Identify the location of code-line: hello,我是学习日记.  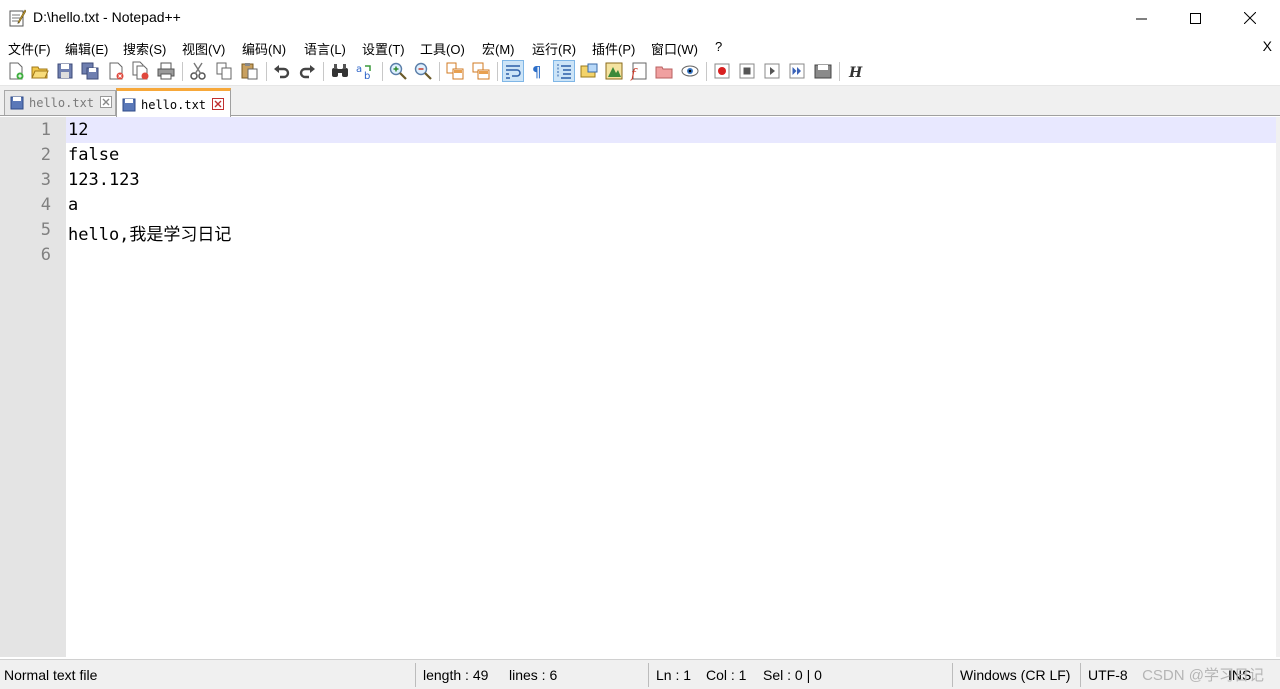
(149, 232).